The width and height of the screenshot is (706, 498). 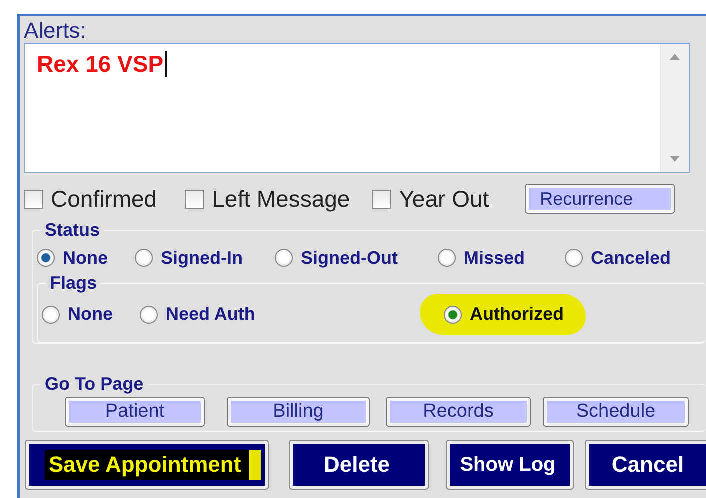 I want to click on scroll-up-icon, so click(x=675, y=57).